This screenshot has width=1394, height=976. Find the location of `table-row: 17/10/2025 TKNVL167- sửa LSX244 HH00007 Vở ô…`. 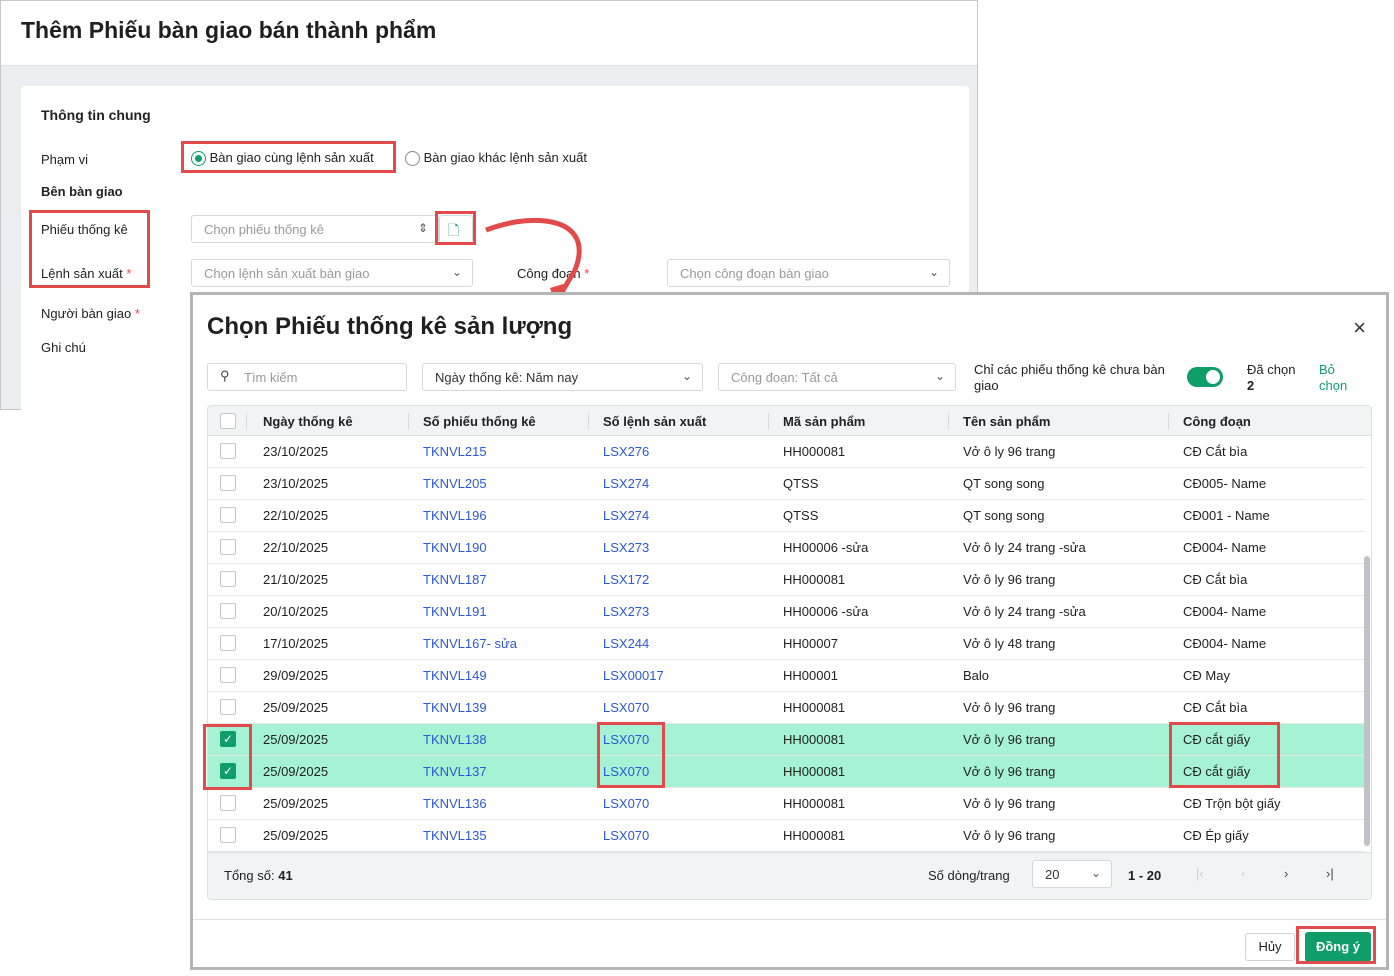

table-row: 17/10/2025 TKNVL167- sửa LSX244 HH00007 Vở ô… is located at coordinates (786, 644).